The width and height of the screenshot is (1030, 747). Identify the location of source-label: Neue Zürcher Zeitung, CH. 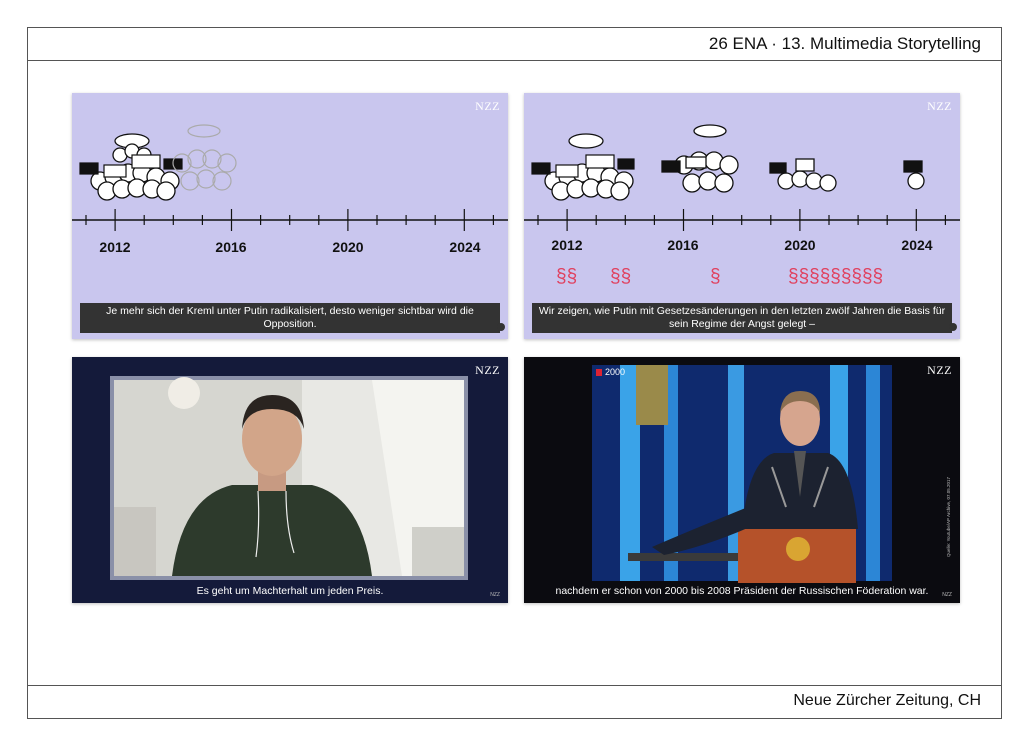
(887, 700).